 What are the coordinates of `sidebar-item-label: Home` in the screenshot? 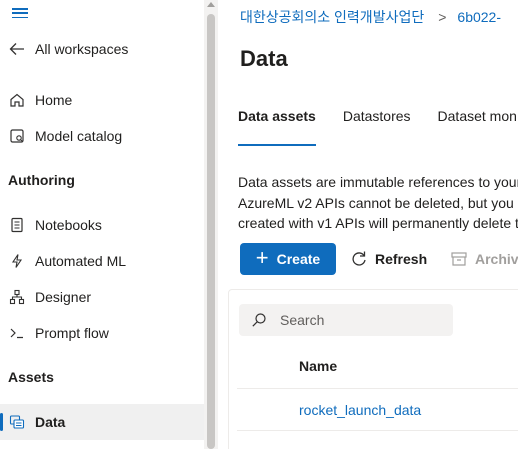 It's located at (54, 100).